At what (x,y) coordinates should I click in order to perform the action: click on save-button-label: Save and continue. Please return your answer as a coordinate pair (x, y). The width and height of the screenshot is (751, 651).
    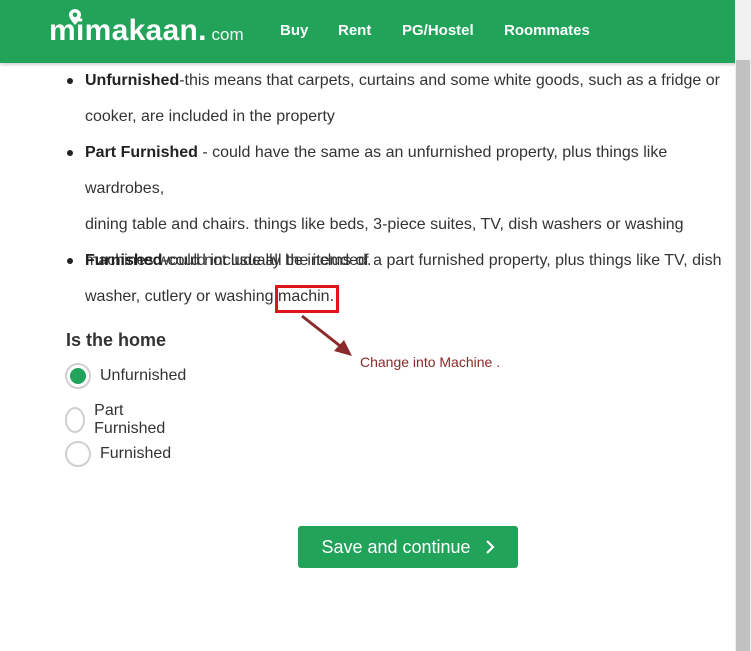
    Looking at the image, I should click on (396, 546).